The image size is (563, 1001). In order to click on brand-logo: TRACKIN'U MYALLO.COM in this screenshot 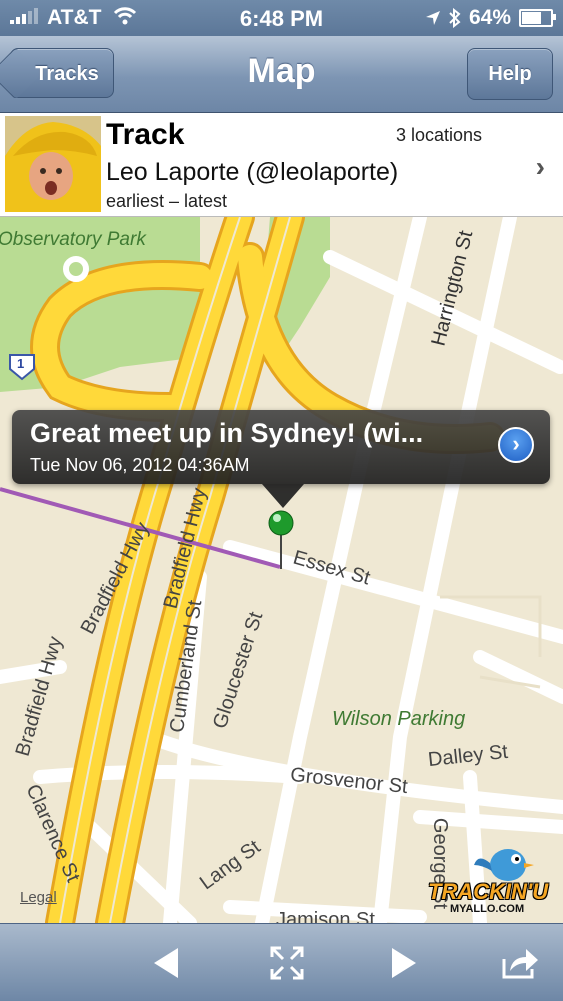, I will do `click(491, 880)`.